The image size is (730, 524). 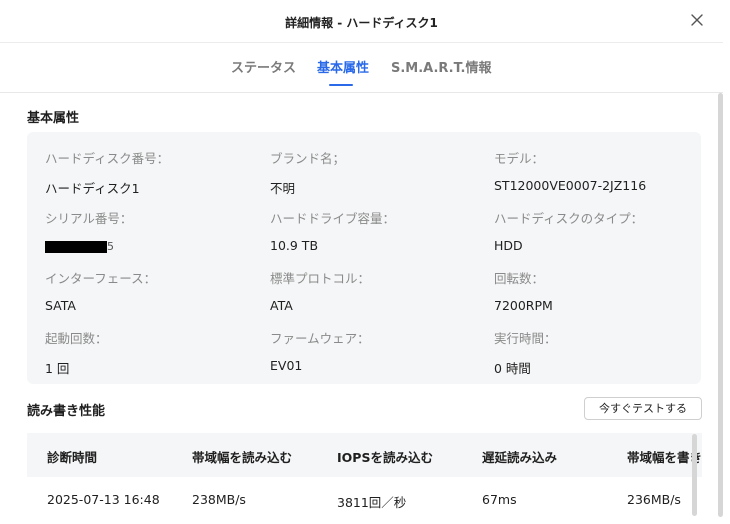 I want to click on dialog-titlebar: 詳細情報 - ハードディスク1, so click(x=361, y=21).